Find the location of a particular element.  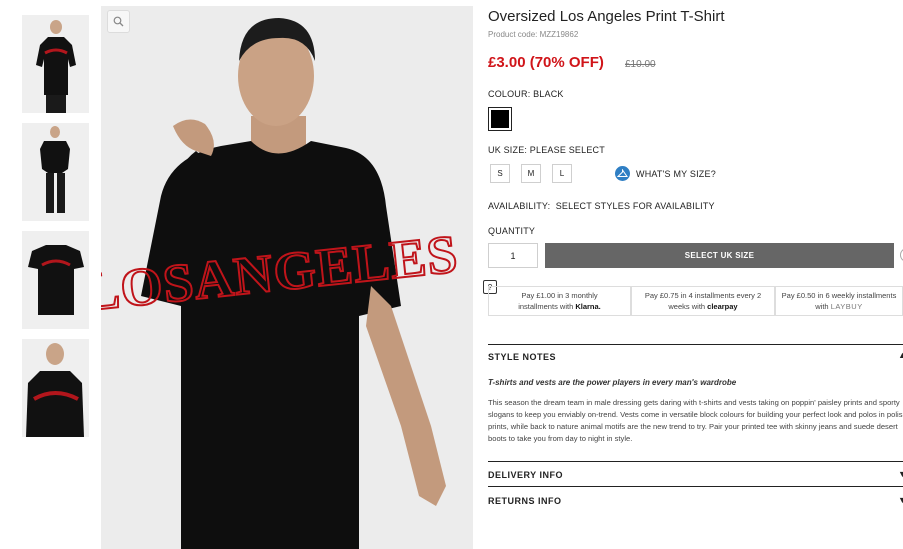

zoom-icon is located at coordinates (118, 21).